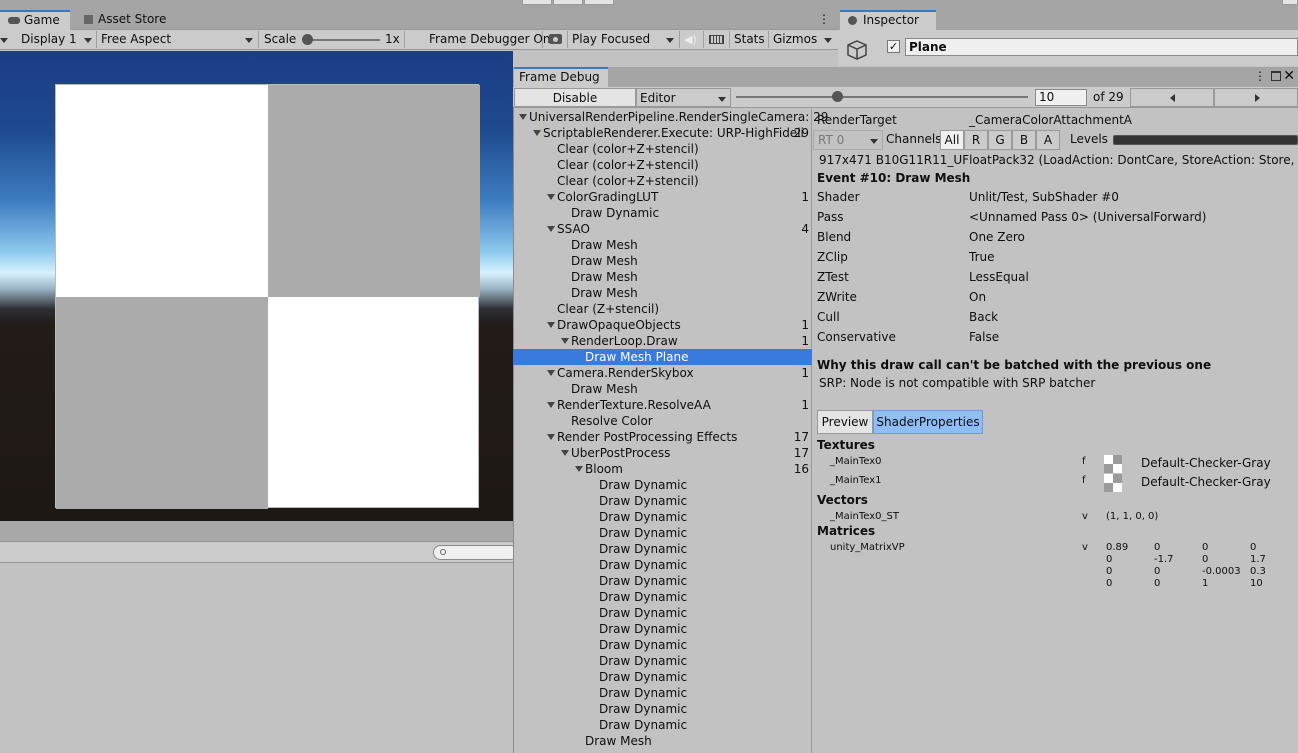 This screenshot has height=753, width=1298. Describe the element at coordinates (976, 140) in the screenshot. I see `channel-r-button: R` at that location.